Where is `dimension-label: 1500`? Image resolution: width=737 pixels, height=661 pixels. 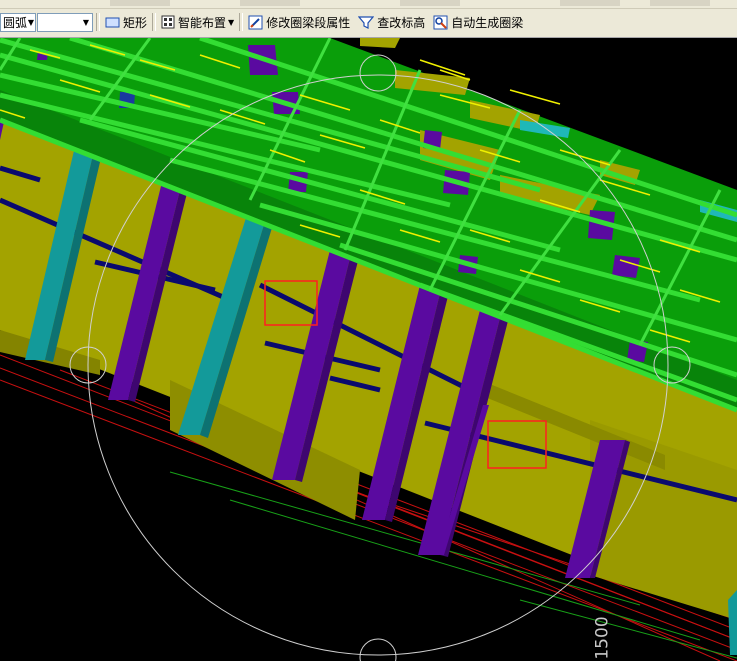
dimension-label: 1500 is located at coordinates (603, 638).